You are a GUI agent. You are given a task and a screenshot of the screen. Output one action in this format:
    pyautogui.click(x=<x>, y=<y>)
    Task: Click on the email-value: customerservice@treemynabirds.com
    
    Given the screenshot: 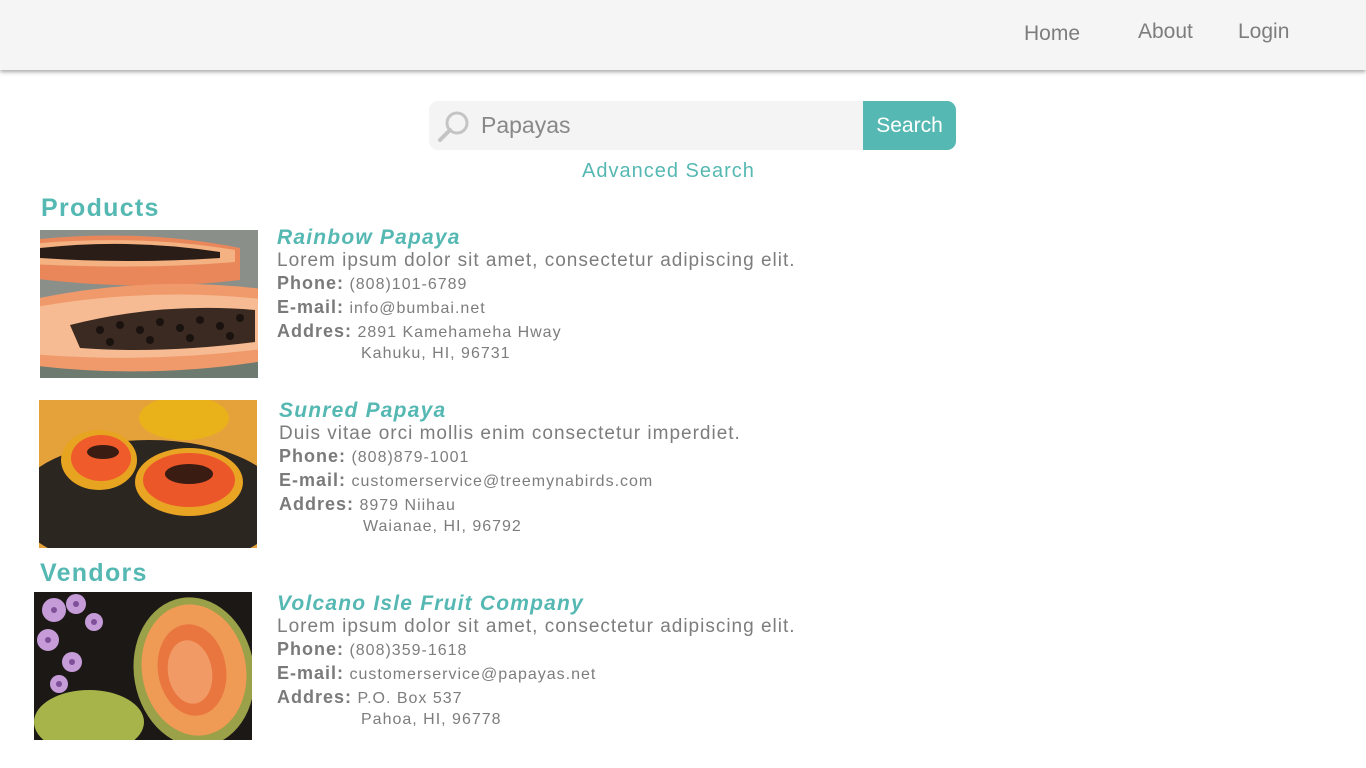 What is the action you would take?
    pyautogui.click(x=502, y=481)
    